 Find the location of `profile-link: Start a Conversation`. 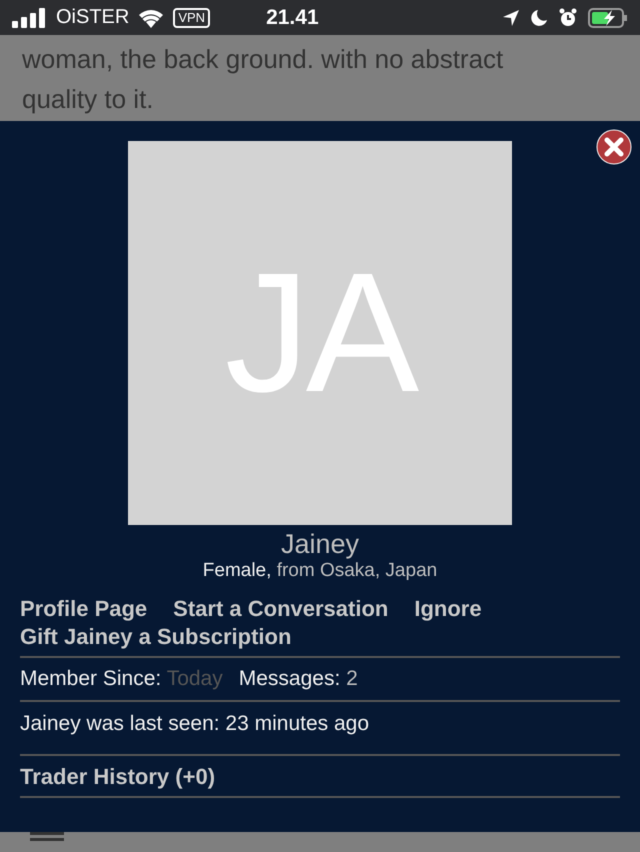

profile-link: Start a Conversation is located at coordinates (280, 609).